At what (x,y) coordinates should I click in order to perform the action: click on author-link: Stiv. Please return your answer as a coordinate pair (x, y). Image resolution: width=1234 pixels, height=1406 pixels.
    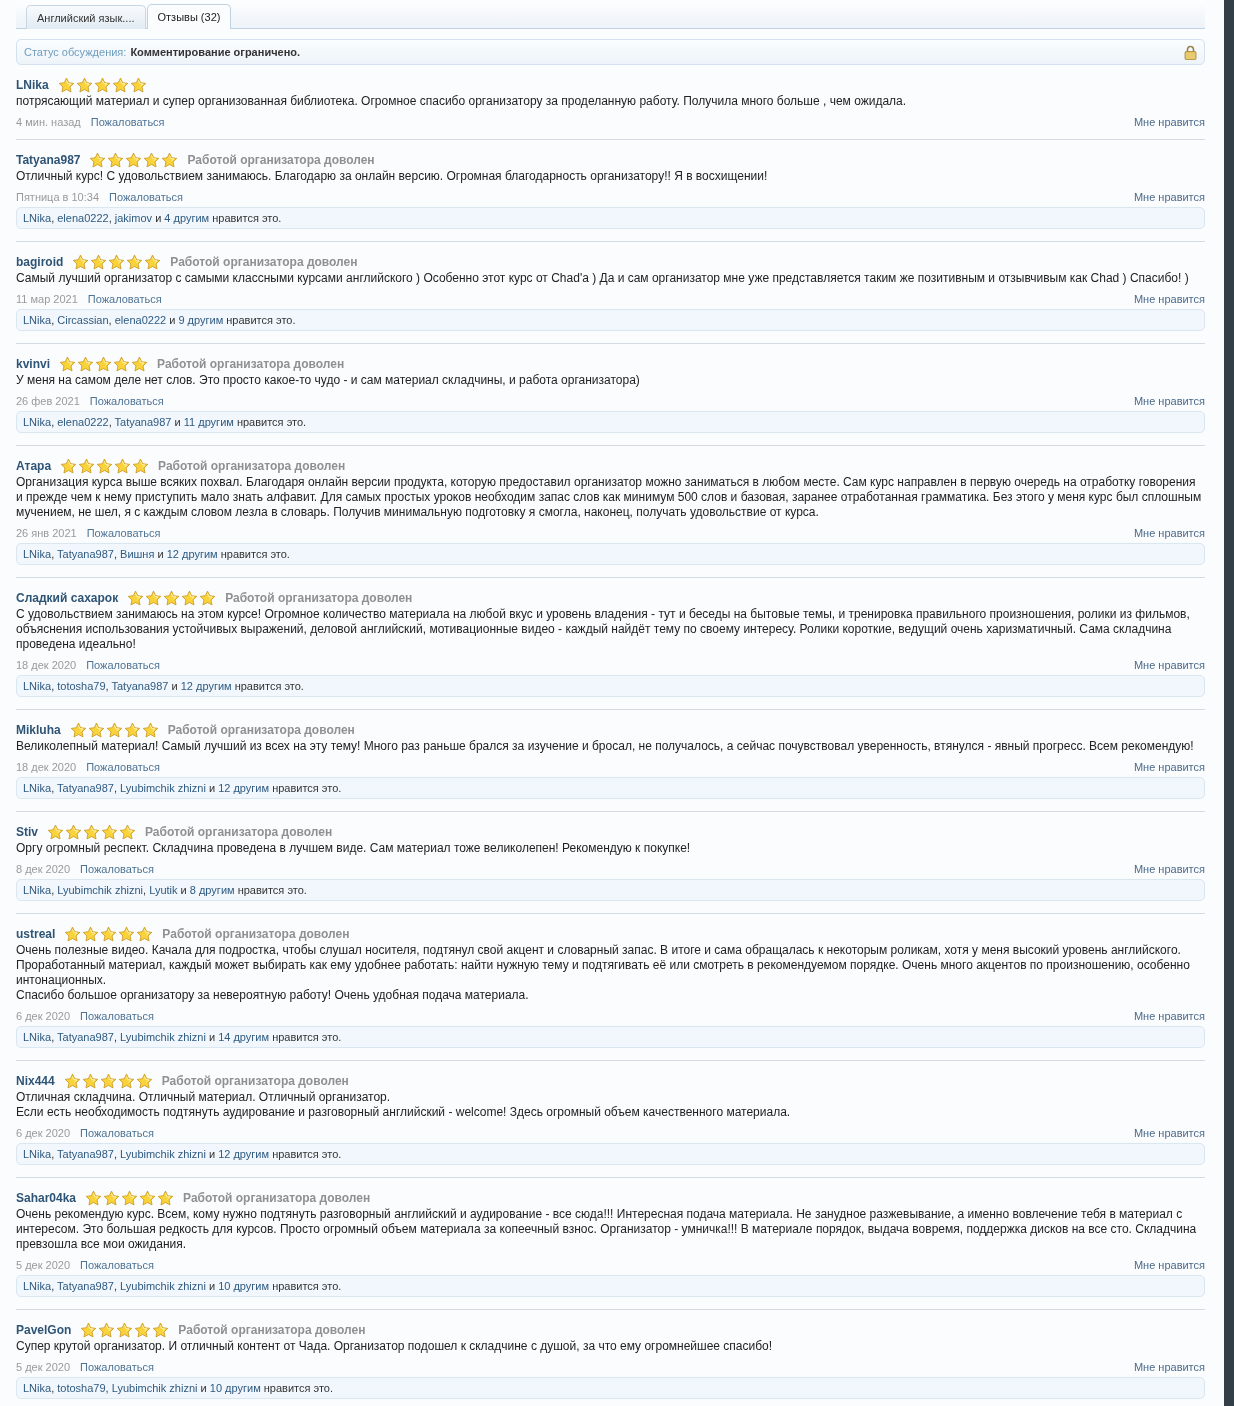
    Looking at the image, I should click on (27, 832).